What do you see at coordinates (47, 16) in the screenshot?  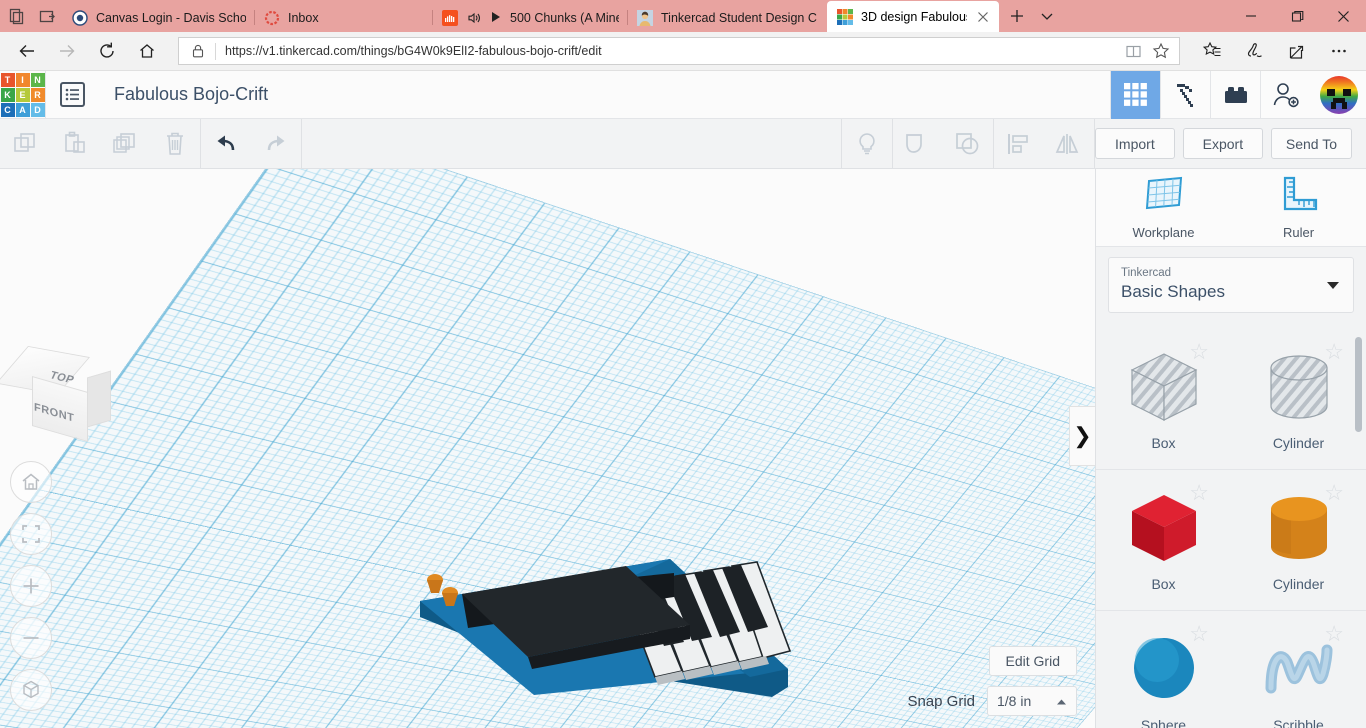 I see `set-tabs-aside-icon` at bounding box center [47, 16].